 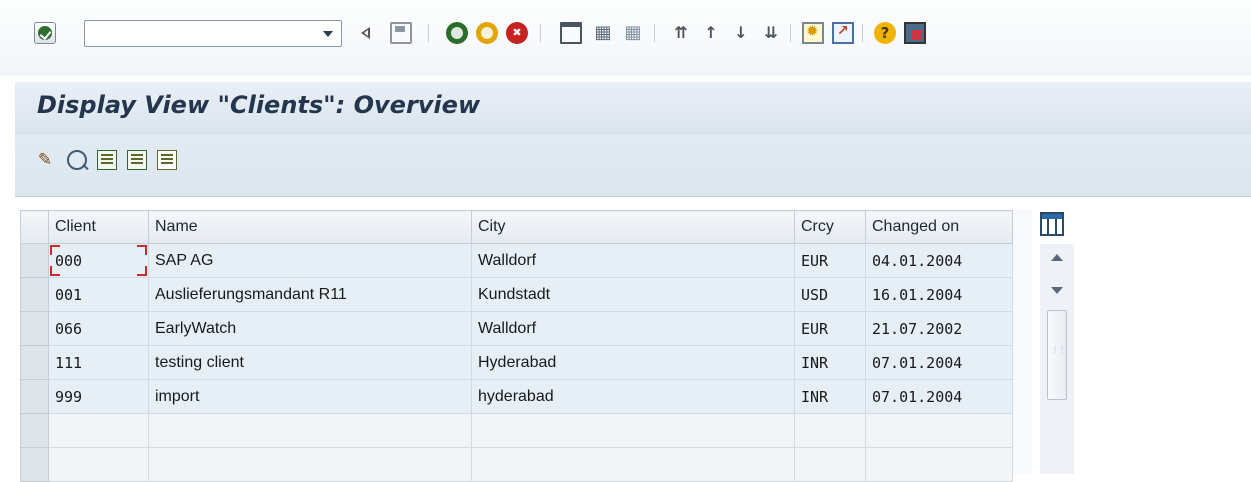 What do you see at coordinates (98, 396) in the screenshot?
I see `cell-client: 999` at bounding box center [98, 396].